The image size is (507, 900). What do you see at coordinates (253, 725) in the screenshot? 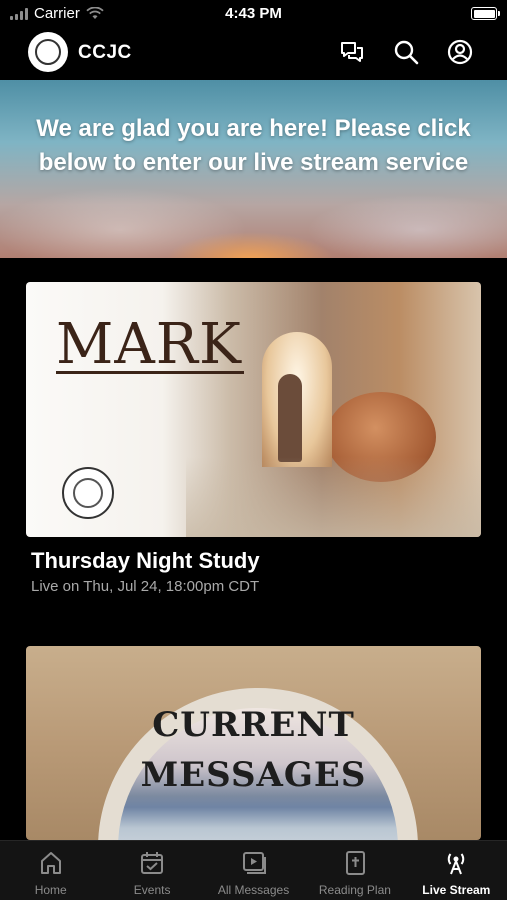
I see `current-line: CURRENT` at bounding box center [253, 725].